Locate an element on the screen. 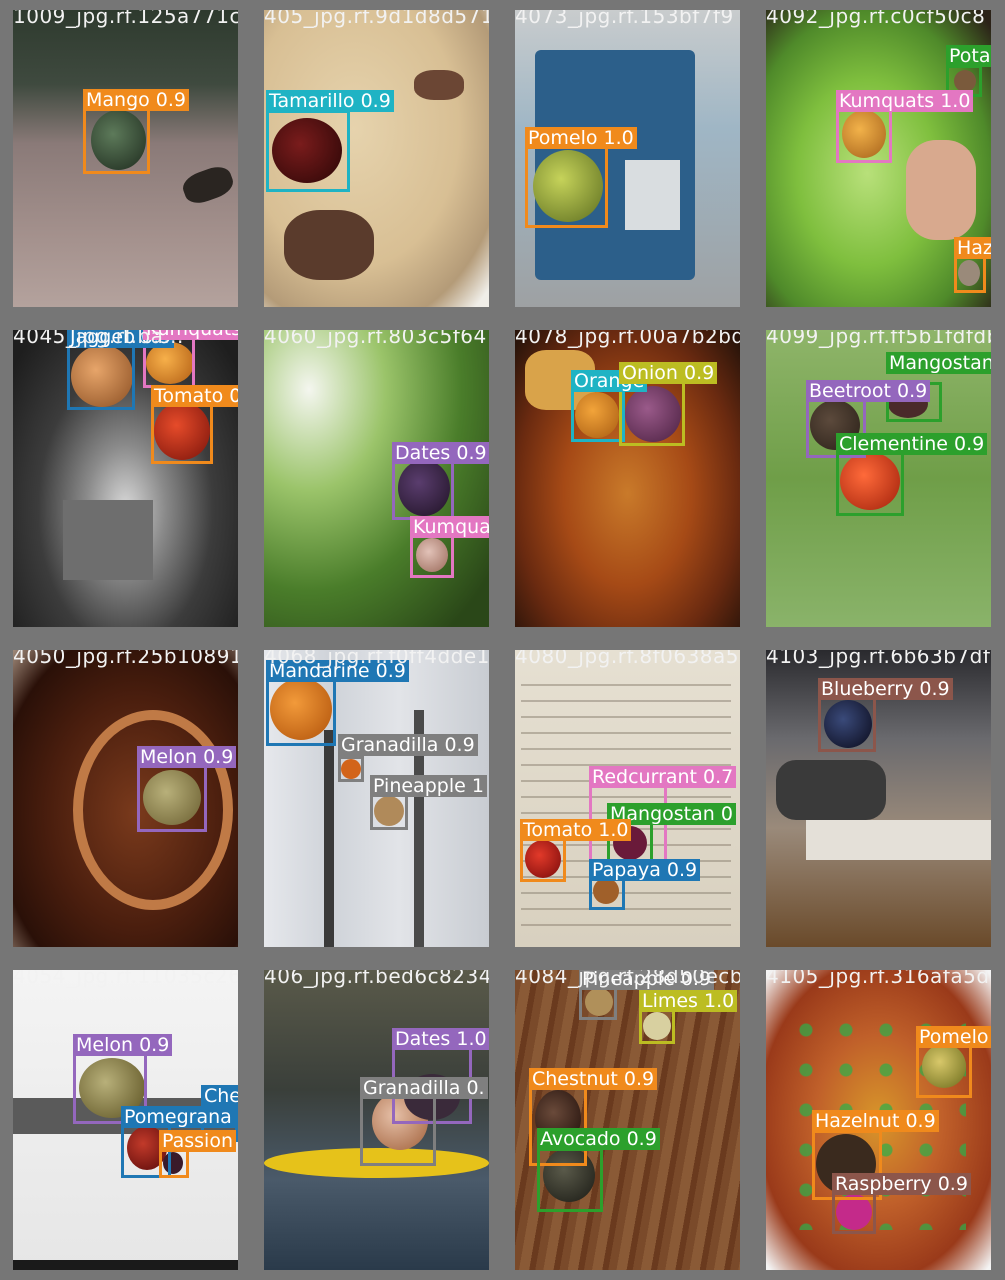  detection-label: Cher is located at coordinates (219, 1096).